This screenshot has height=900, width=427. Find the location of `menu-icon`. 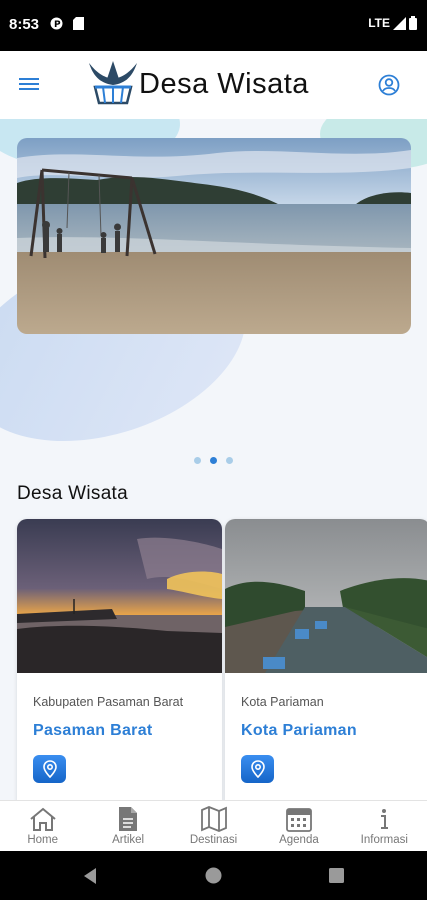

menu-icon is located at coordinates (29, 84).